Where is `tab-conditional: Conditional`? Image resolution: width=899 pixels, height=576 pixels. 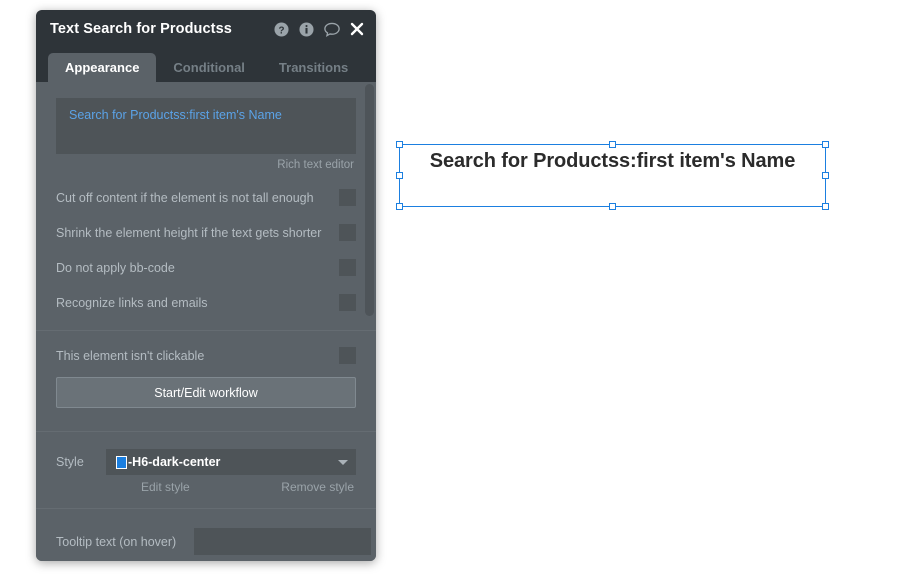 tab-conditional: Conditional is located at coordinates (209, 67).